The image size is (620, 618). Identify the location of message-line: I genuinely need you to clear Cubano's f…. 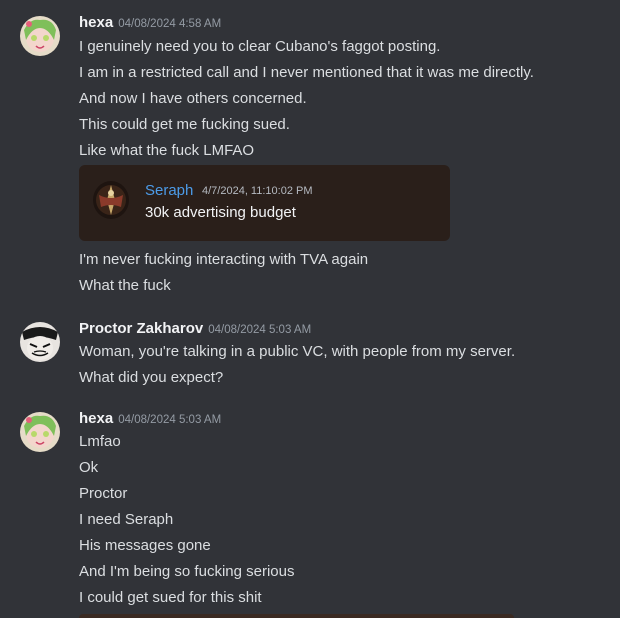
(260, 46).